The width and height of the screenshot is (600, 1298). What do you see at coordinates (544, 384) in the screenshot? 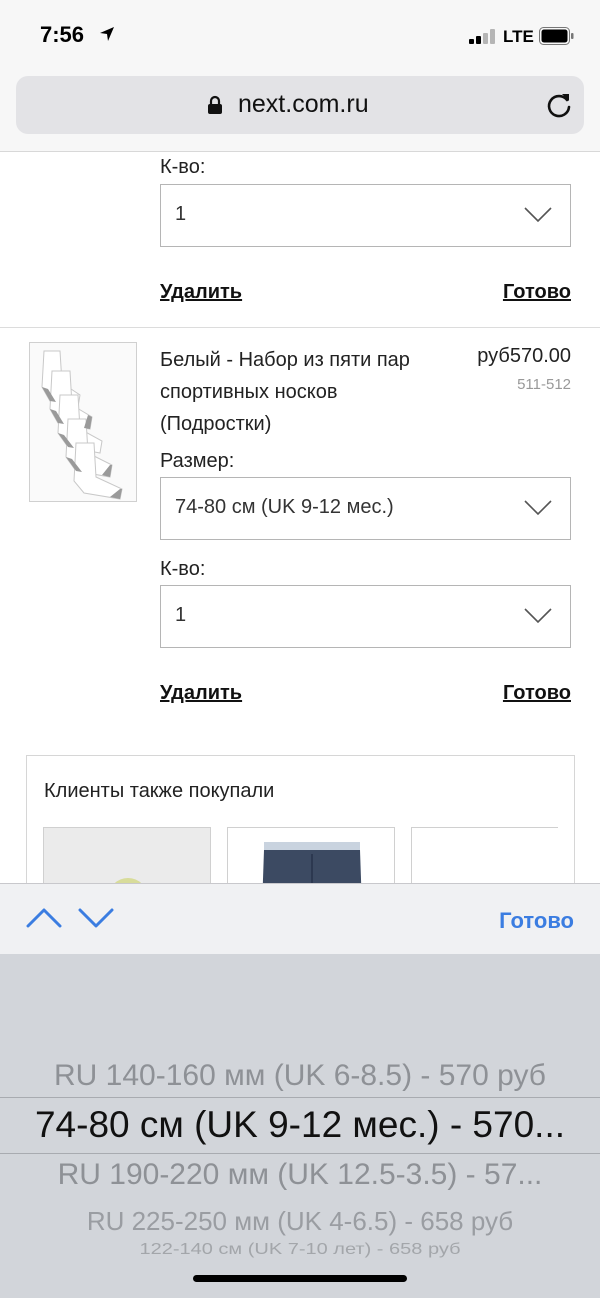
I see `product-code: 511-512` at bounding box center [544, 384].